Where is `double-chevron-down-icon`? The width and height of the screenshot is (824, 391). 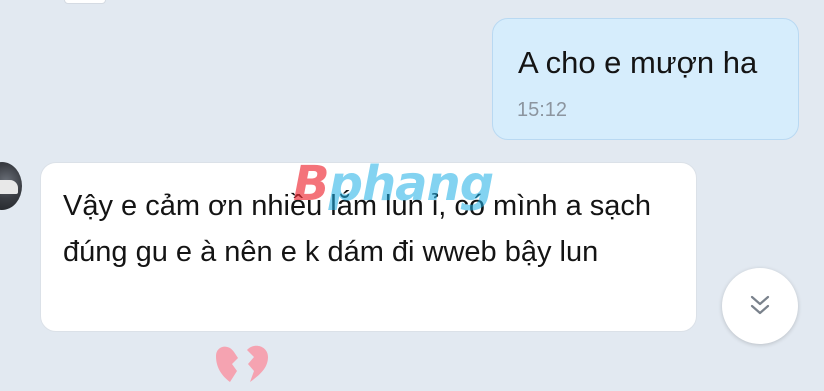
double-chevron-down-icon is located at coordinates (760, 305).